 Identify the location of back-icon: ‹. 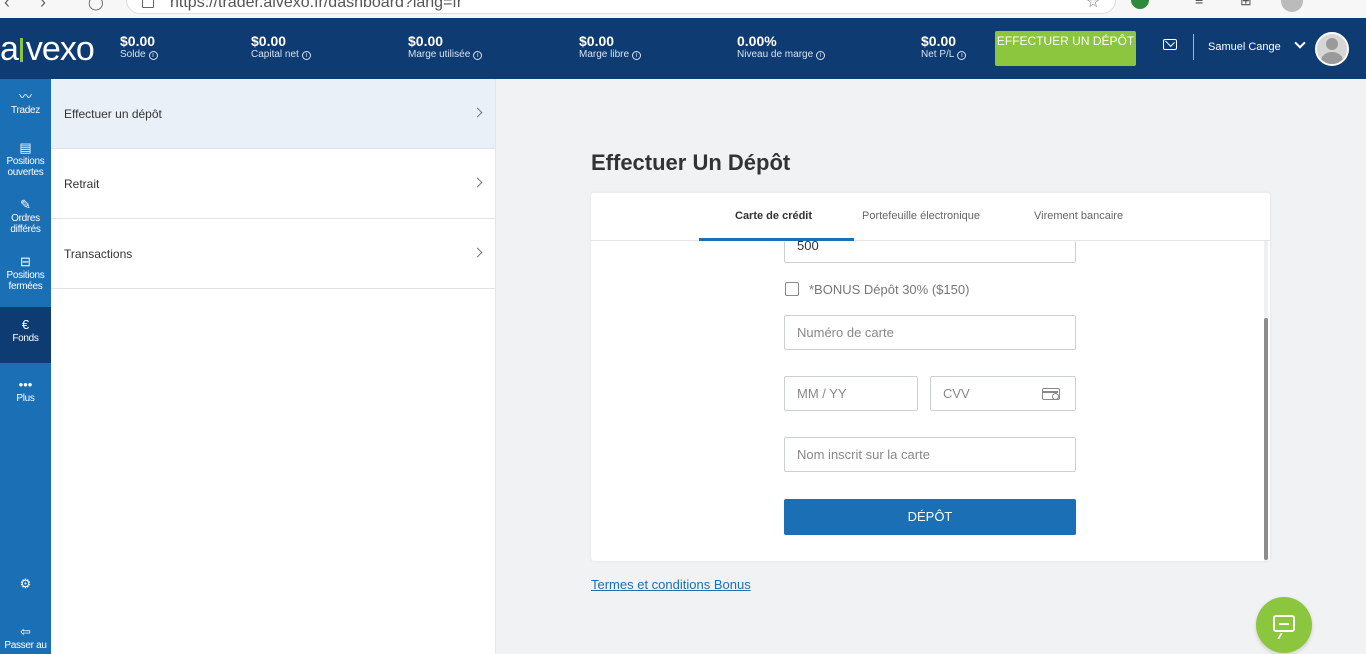
(7, 6).